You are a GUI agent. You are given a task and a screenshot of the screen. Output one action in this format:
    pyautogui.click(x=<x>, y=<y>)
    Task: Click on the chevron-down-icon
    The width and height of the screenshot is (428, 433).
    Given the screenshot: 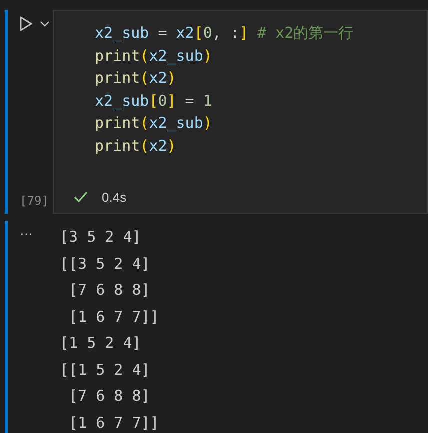 What is the action you would take?
    pyautogui.click(x=45, y=24)
    